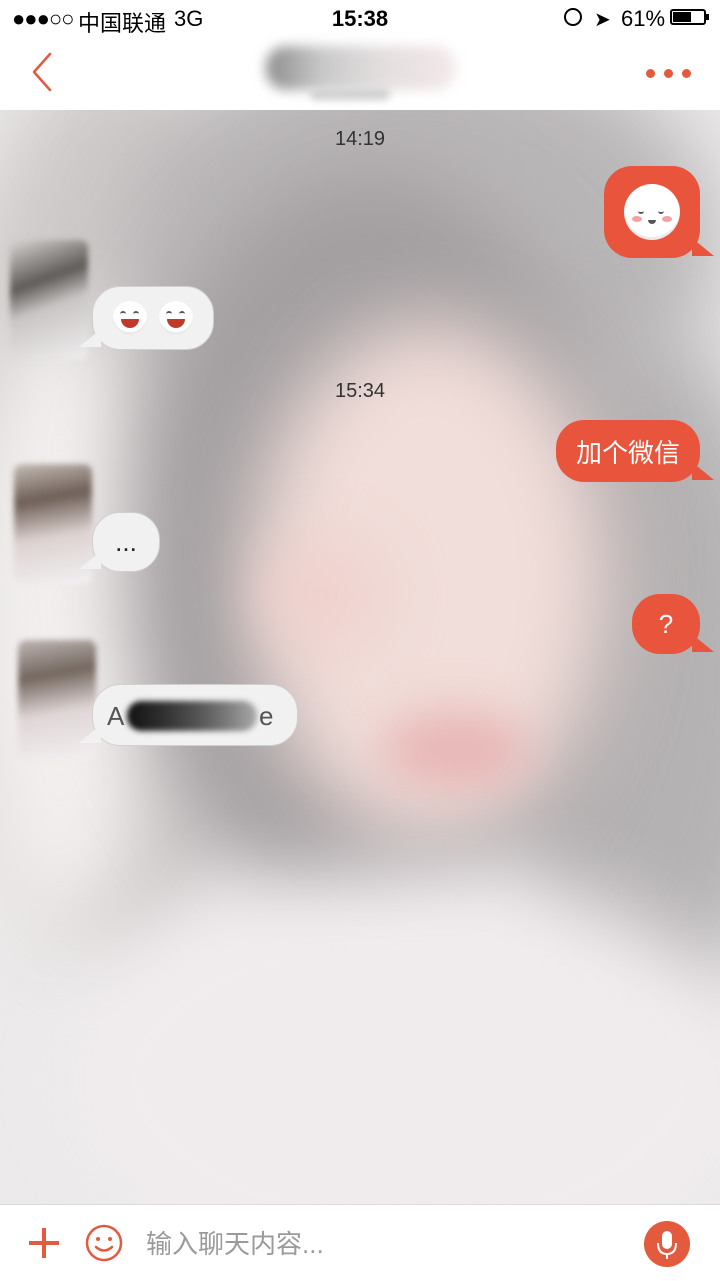  I want to click on battery-icon, so click(689, 17).